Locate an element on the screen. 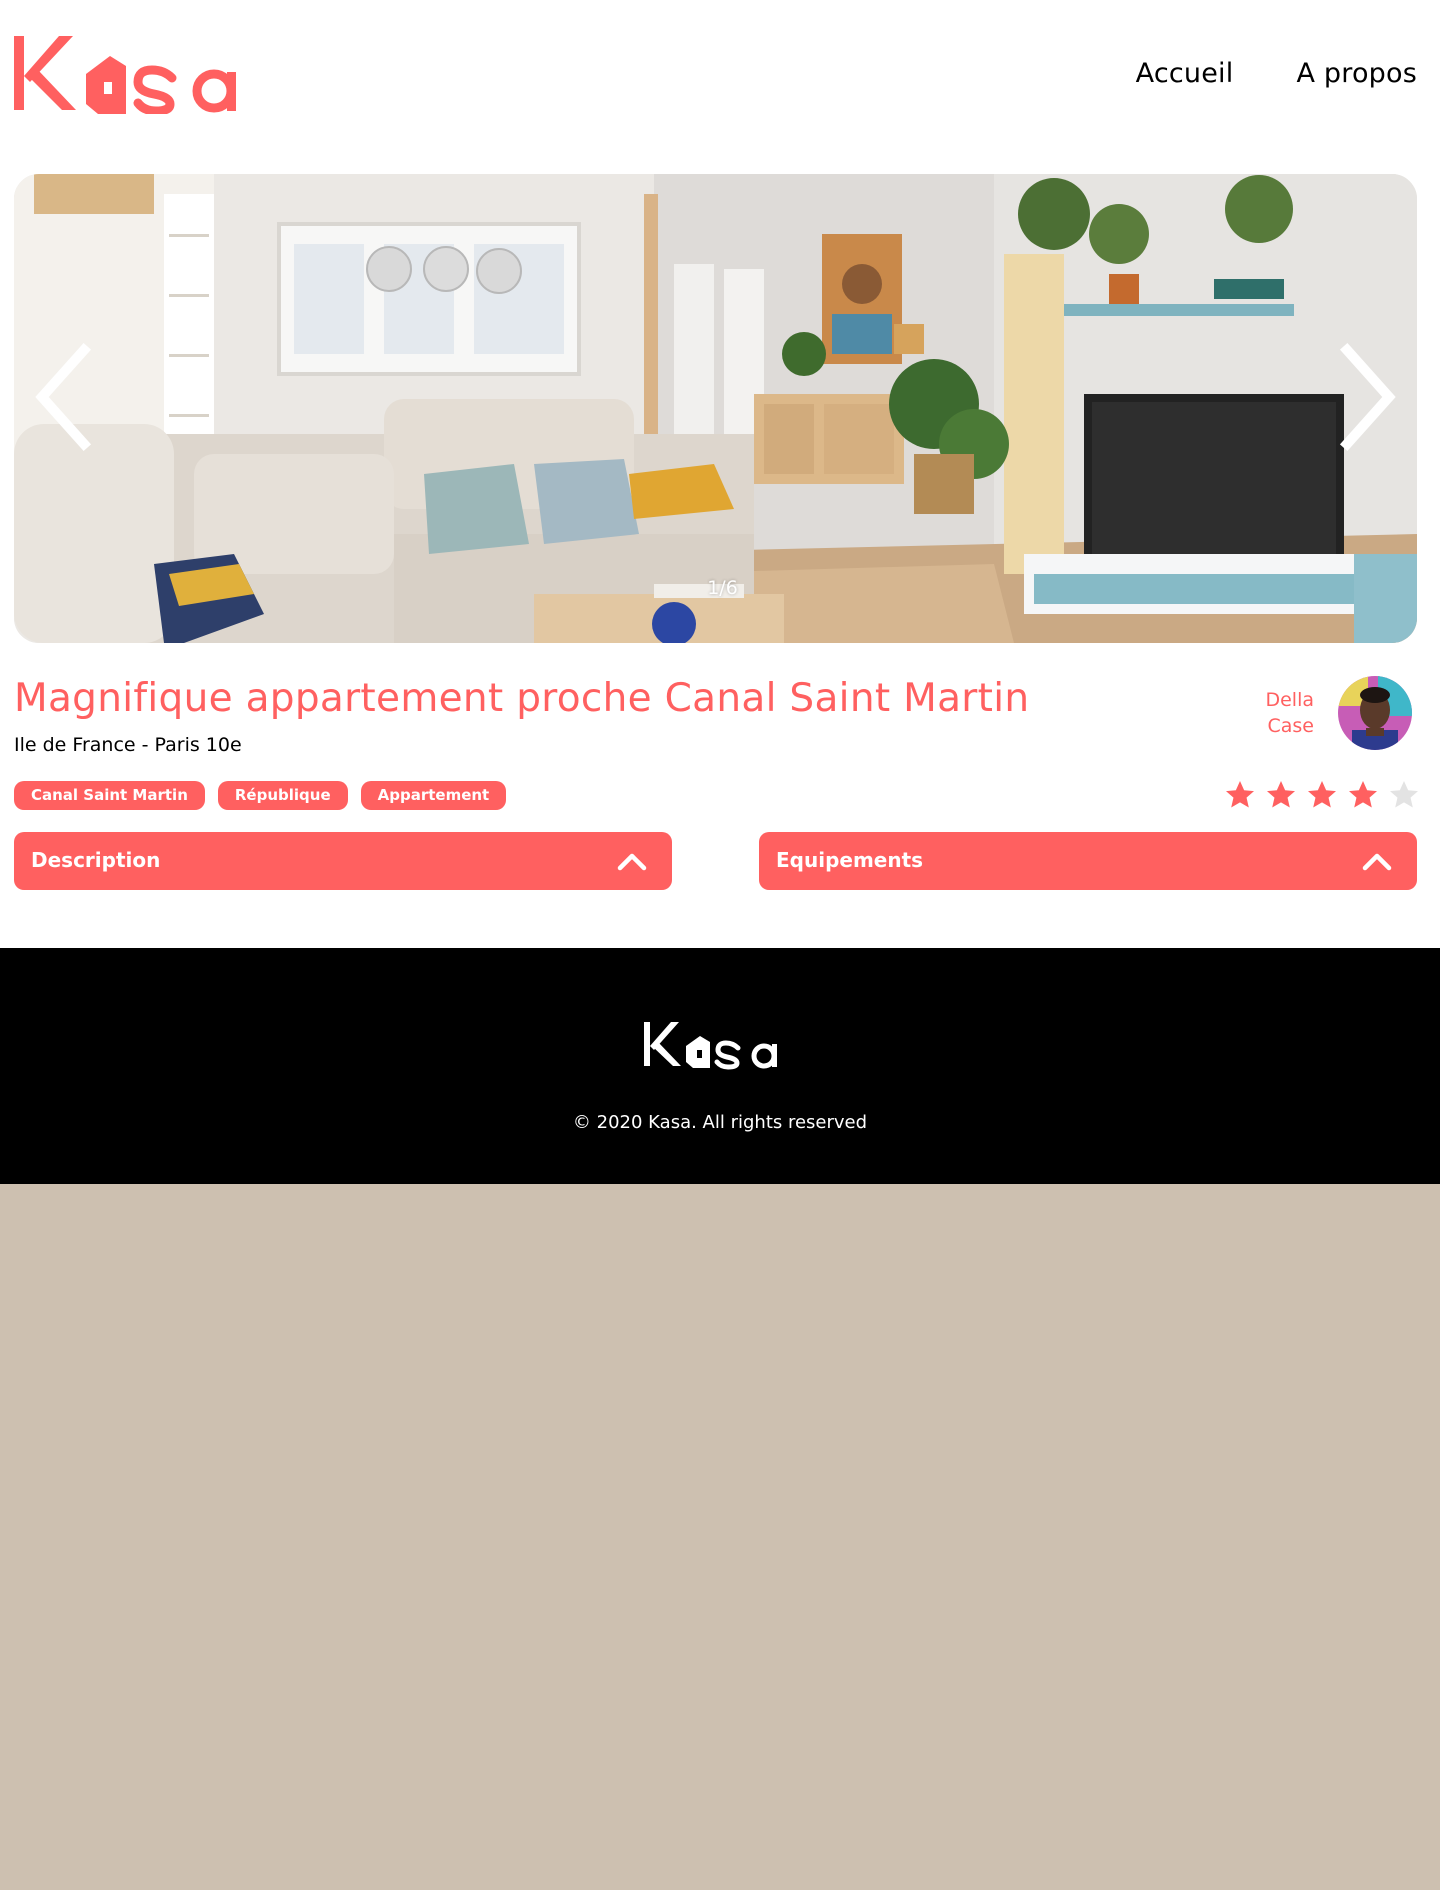 Image resolution: width=1440 pixels, height=1890 pixels. main-nav: Accueil A propos is located at coordinates (1276, 73).